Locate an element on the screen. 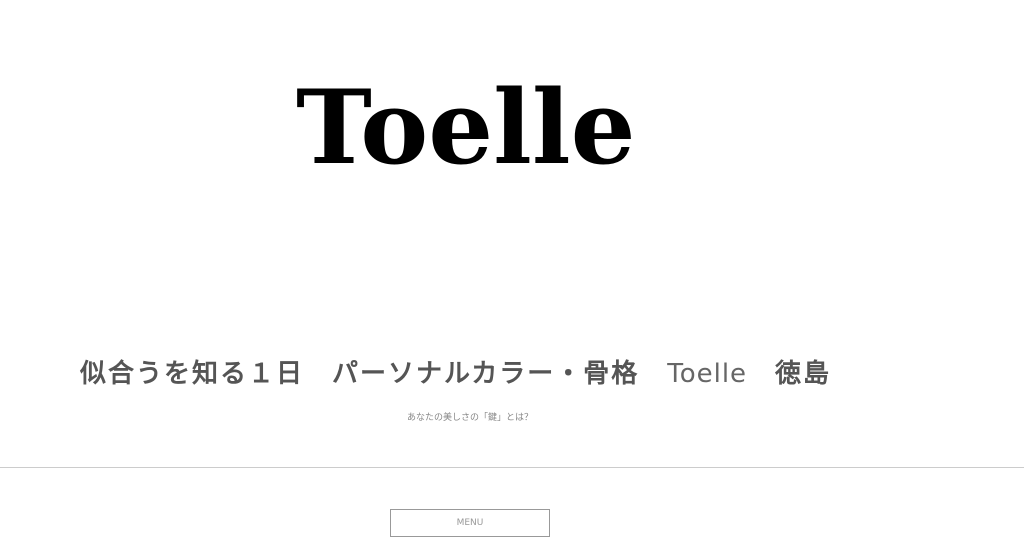  site-title-part-1: 似合うを知る１日 パーソナルカラー・骨格 is located at coordinates (374, 374).